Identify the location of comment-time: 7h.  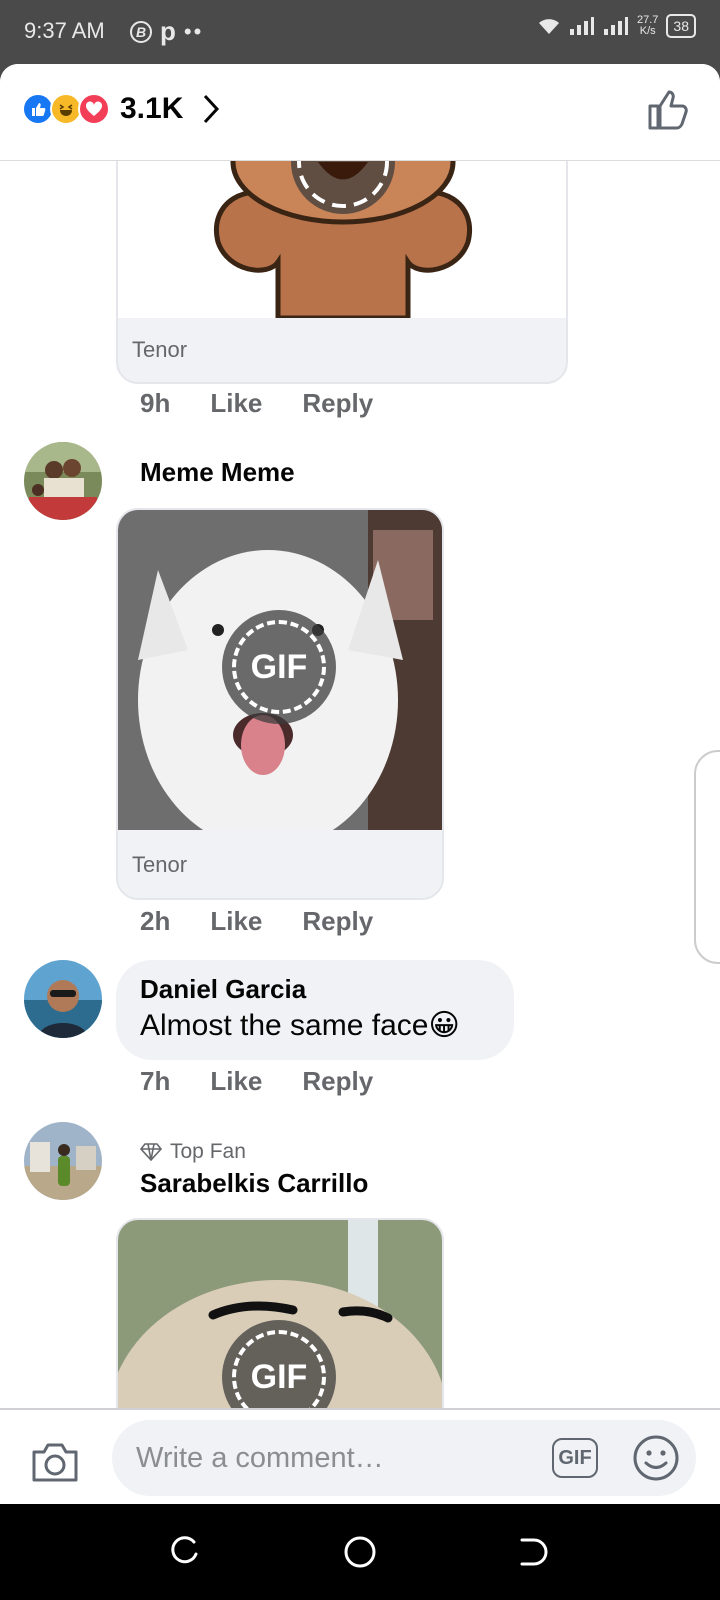
(155, 1081).